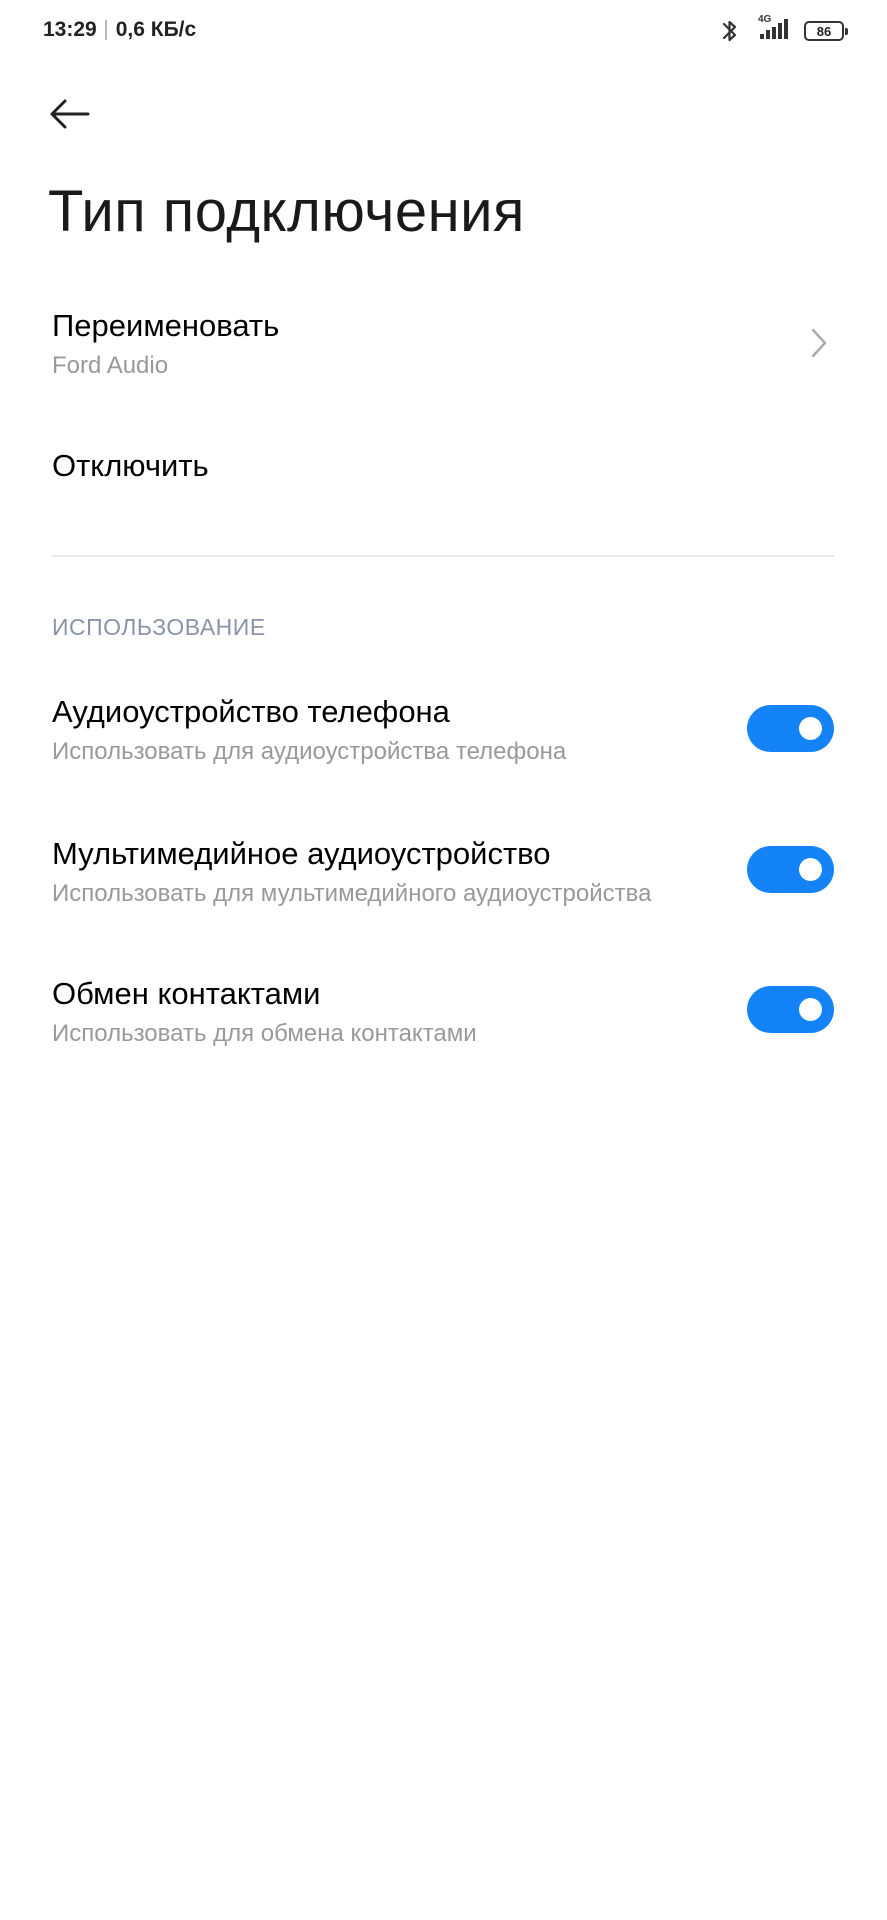 This screenshot has width=887, height=1920. Describe the element at coordinates (790, 728) in the screenshot. I see `phone-audio-toggle` at that location.